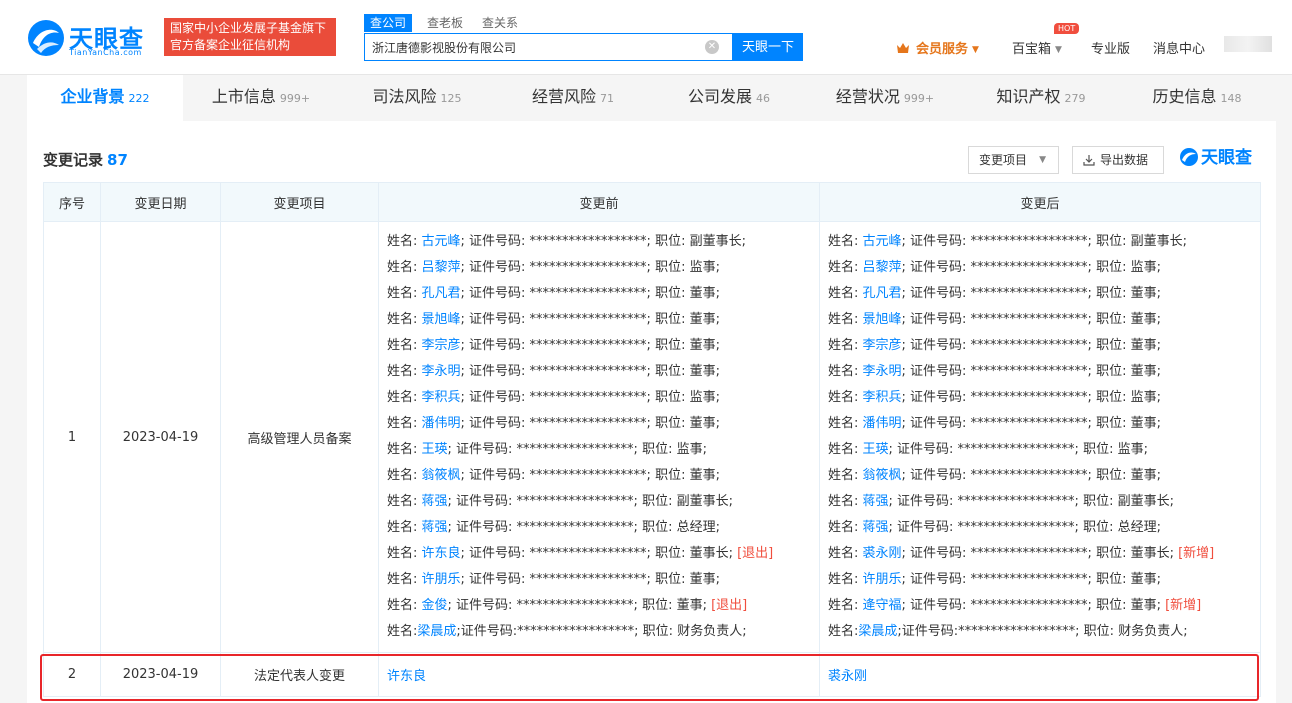 The image size is (1292, 703). Describe the element at coordinates (160, 202) in the screenshot. I see `header-date: 变更日期` at that location.